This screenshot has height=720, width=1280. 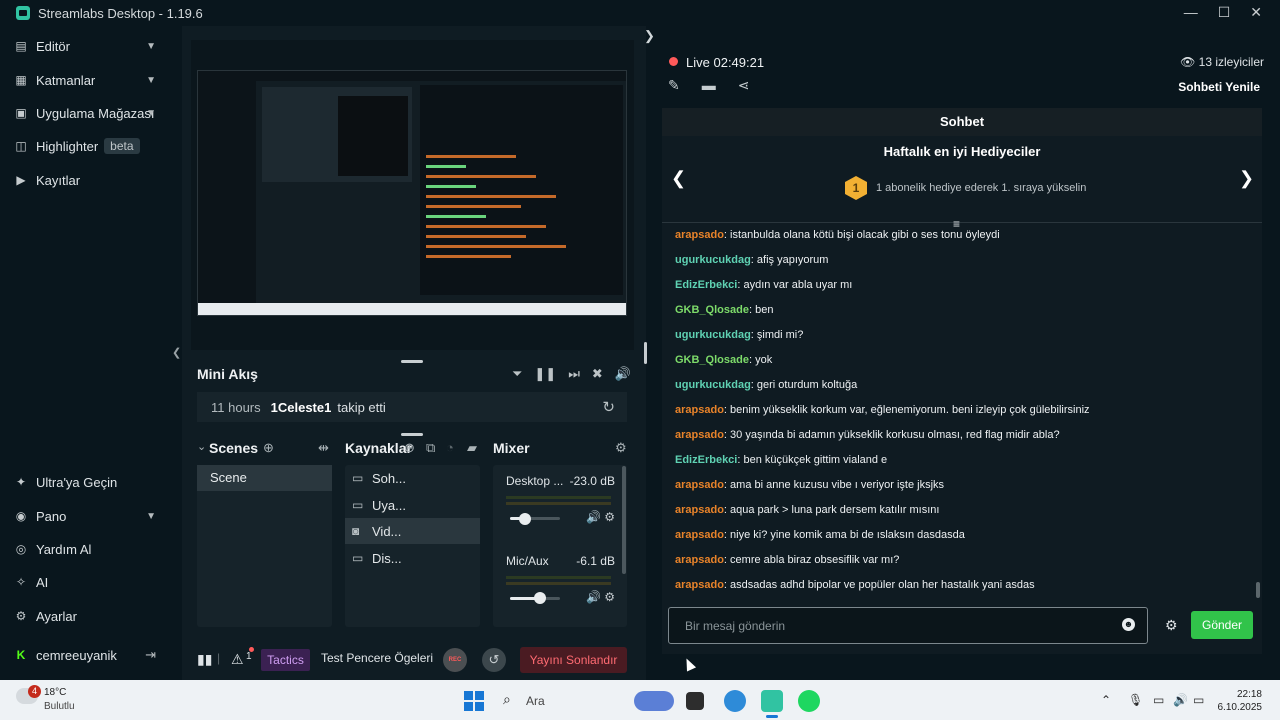 I want to click on minimize-button: —, so click(x=1191, y=12).